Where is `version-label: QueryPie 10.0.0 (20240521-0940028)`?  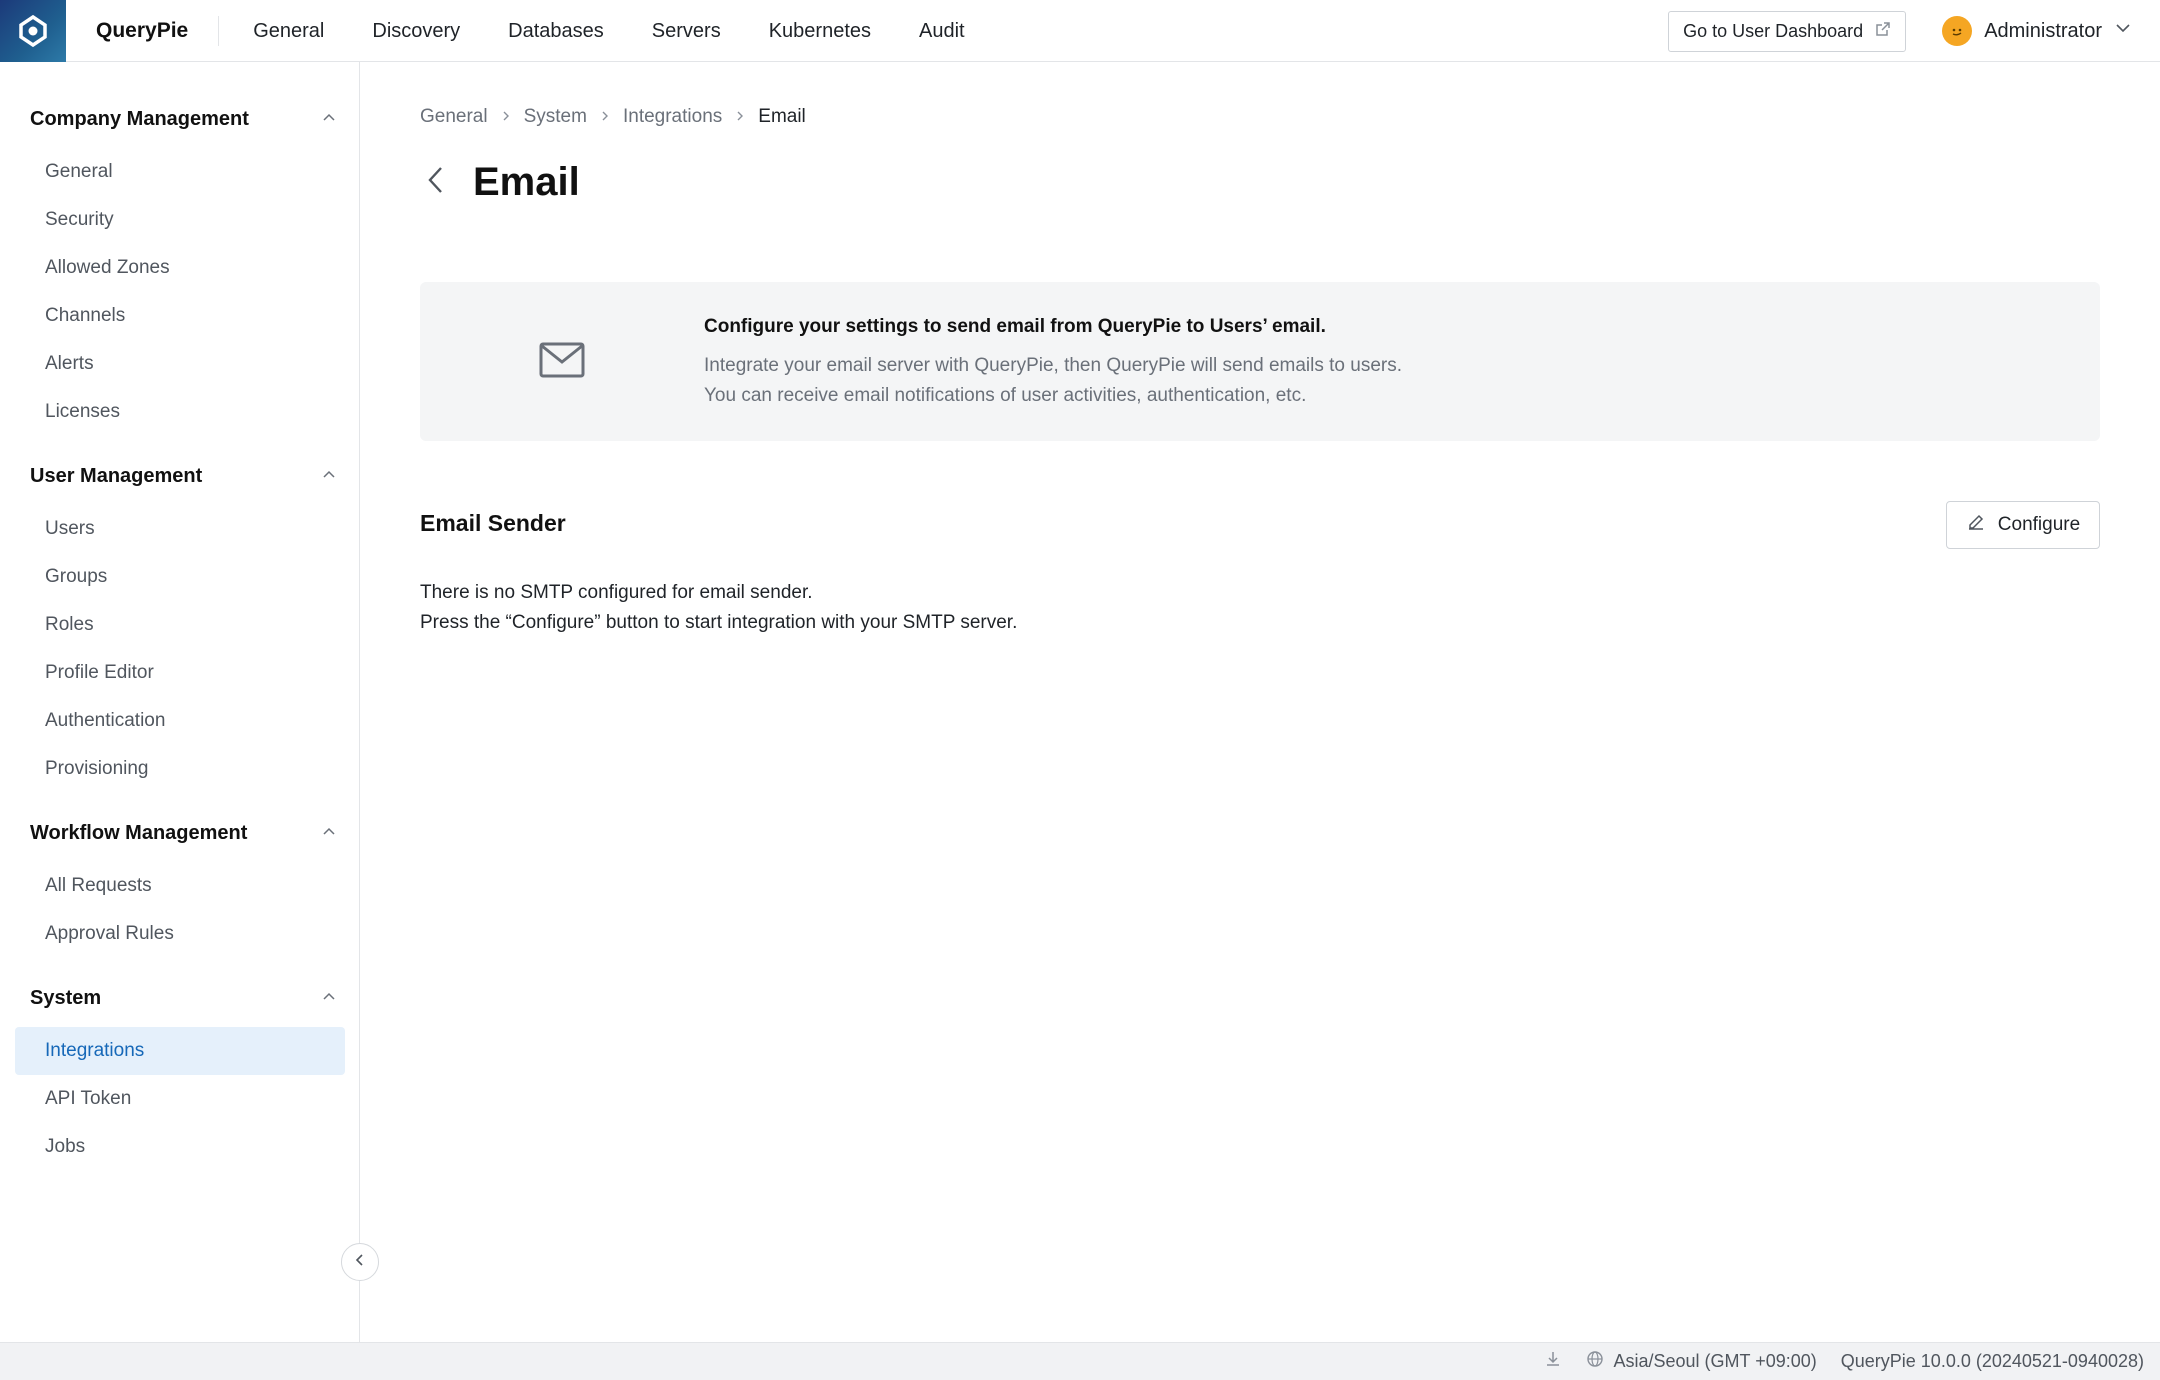 version-label: QueryPie 10.0.0 (20240521-0940028) is located at coordinates (1992, 1361).